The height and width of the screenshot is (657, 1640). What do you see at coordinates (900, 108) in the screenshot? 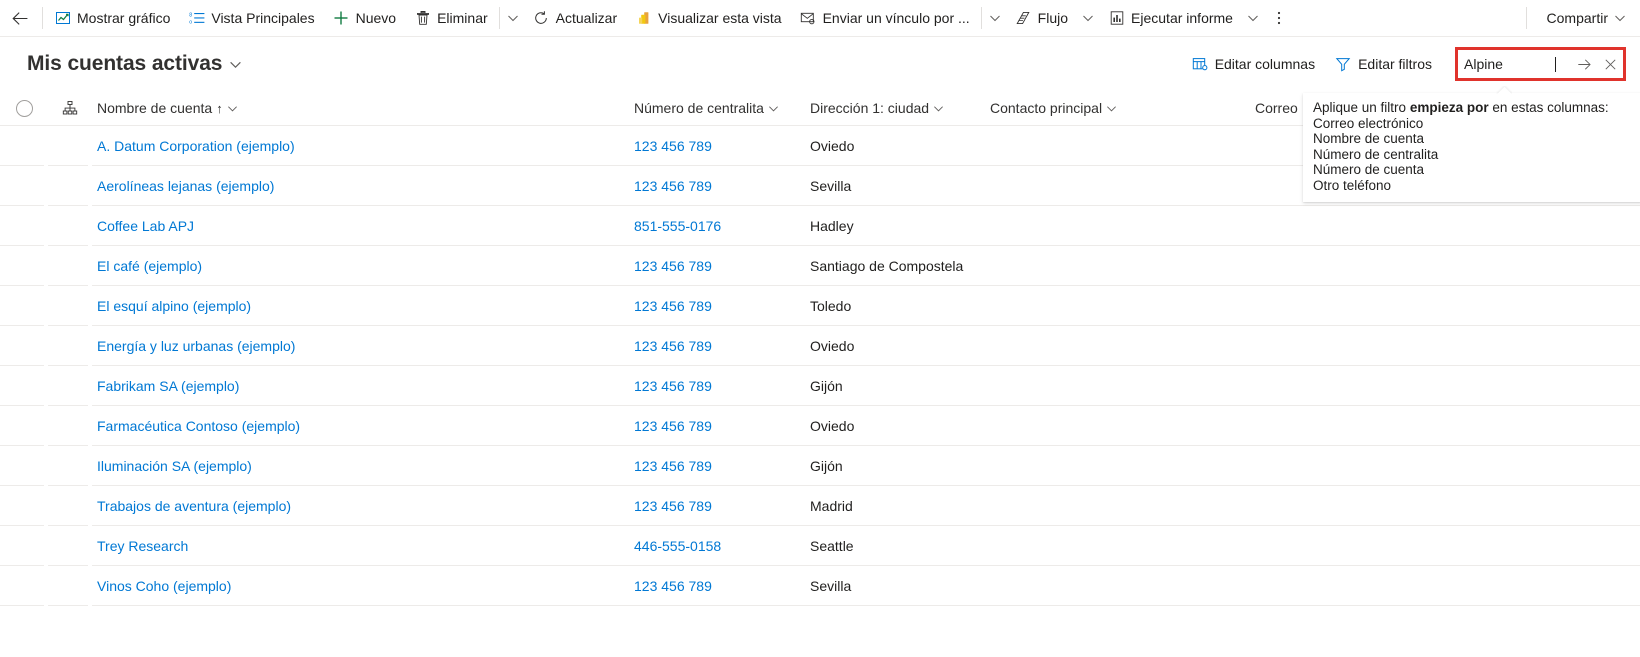
I see `column-header-address-city: Dirección 1: ciudad` at bounding box center [900, 108].